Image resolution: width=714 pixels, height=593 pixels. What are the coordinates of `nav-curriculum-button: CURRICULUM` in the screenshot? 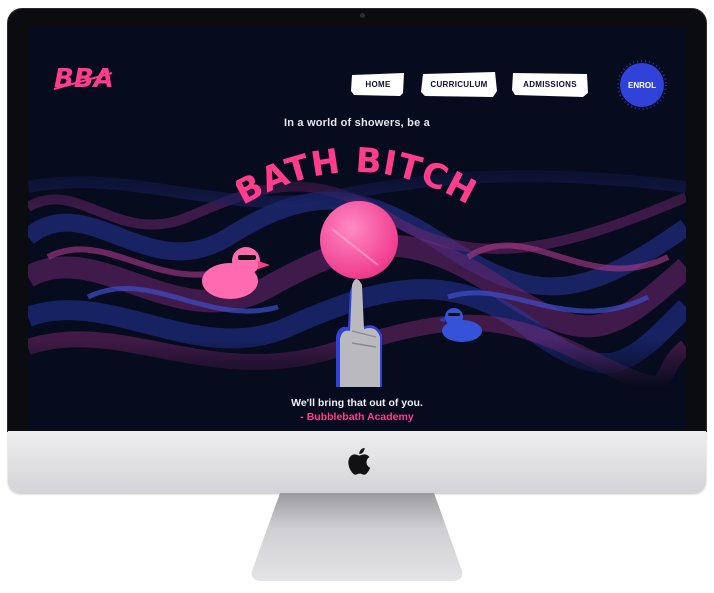 It's located at (459, 84).